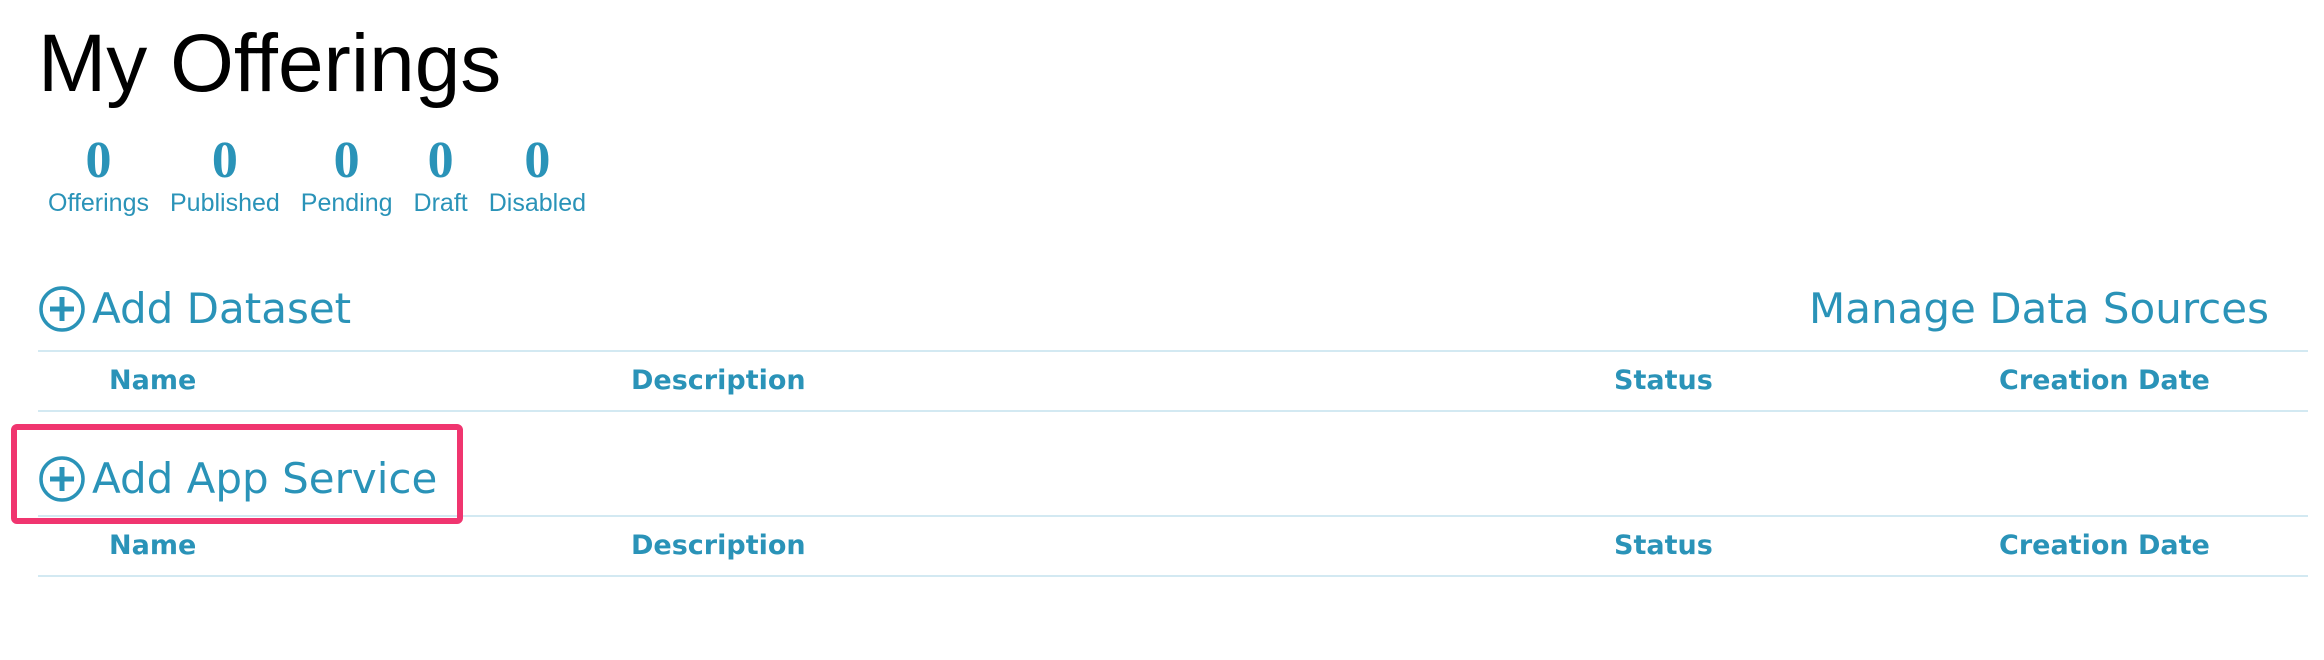  I want to click on dataset-col-description: Description, so click(718, 381).